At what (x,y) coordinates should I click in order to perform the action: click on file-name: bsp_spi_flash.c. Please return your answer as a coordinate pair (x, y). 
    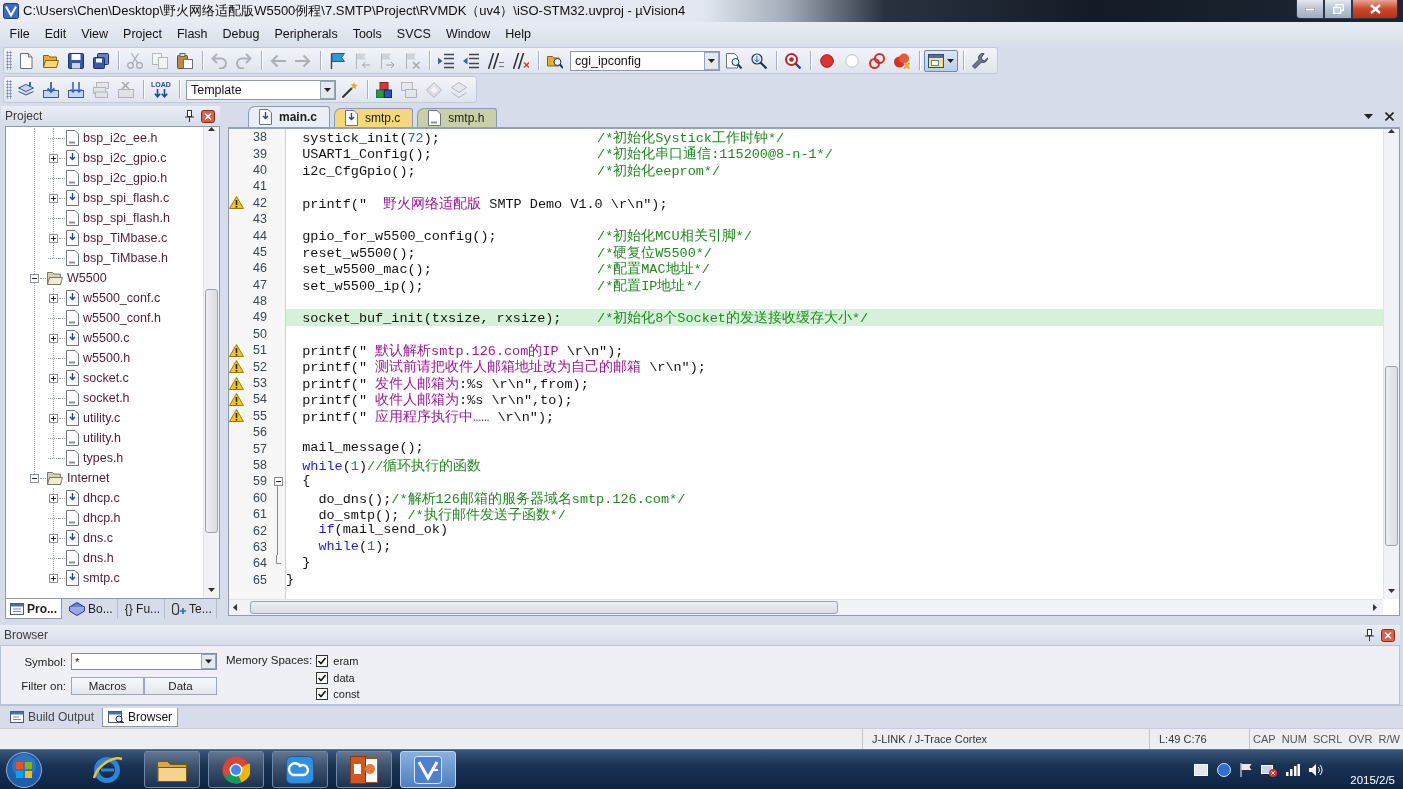
    Looking at the image, I should click on (126, 198).